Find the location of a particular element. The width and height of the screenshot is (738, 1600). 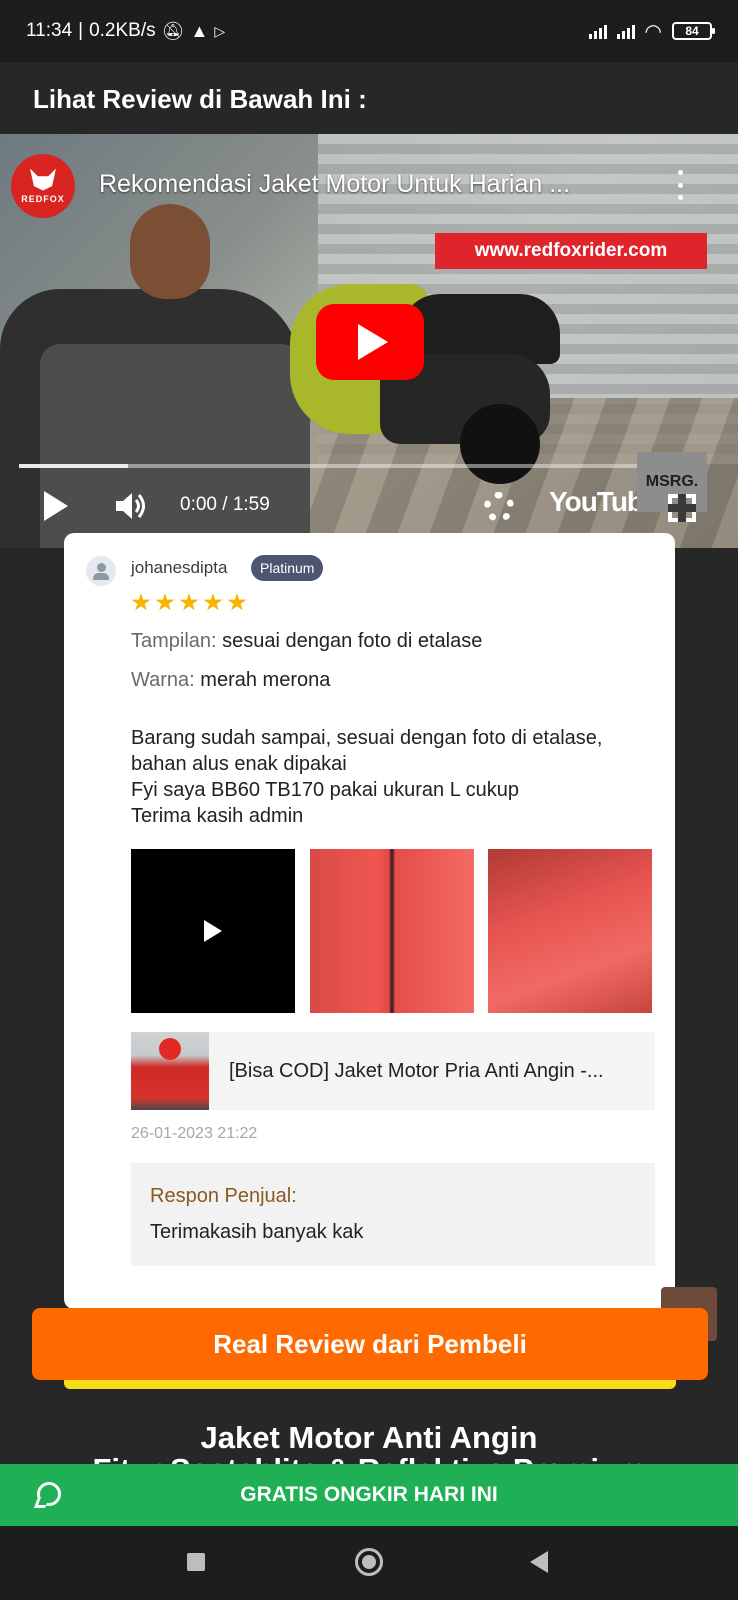

video-buffer-fill is located at coordinates (73, 466).